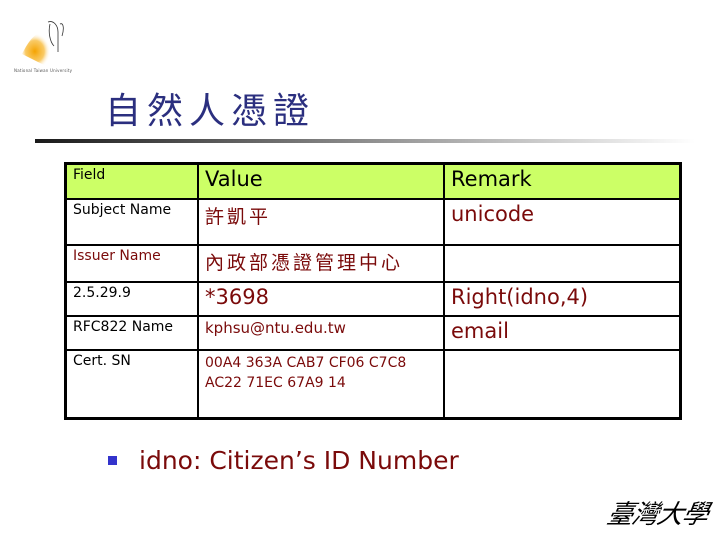 The height and width of the screenshot is (540, 720). Describe the element at coordinates (657, 515) in the screenshot. I see `ntu-calligraphy-logo: 臺灣大學` at that location.